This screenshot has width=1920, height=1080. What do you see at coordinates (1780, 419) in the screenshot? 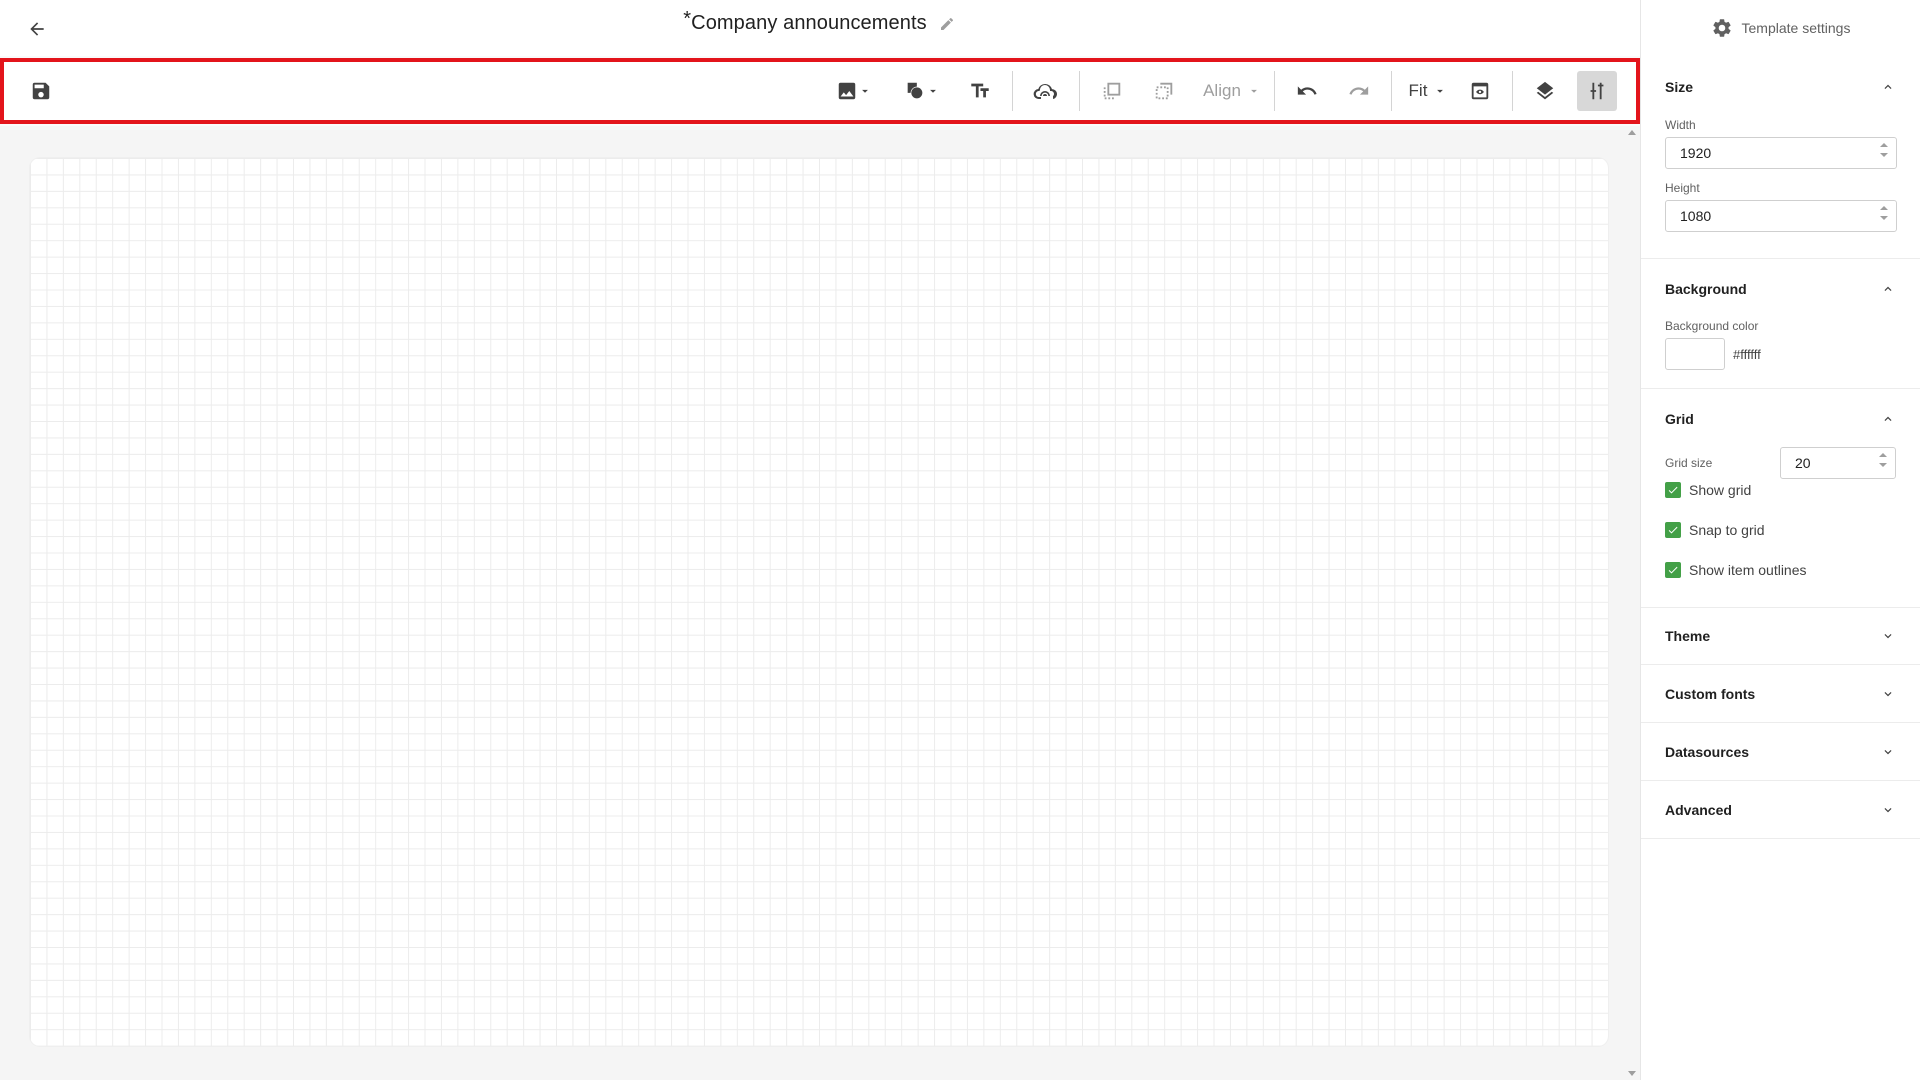
I see `section-grid-header: Grid` at bounding box center [1780, 419].